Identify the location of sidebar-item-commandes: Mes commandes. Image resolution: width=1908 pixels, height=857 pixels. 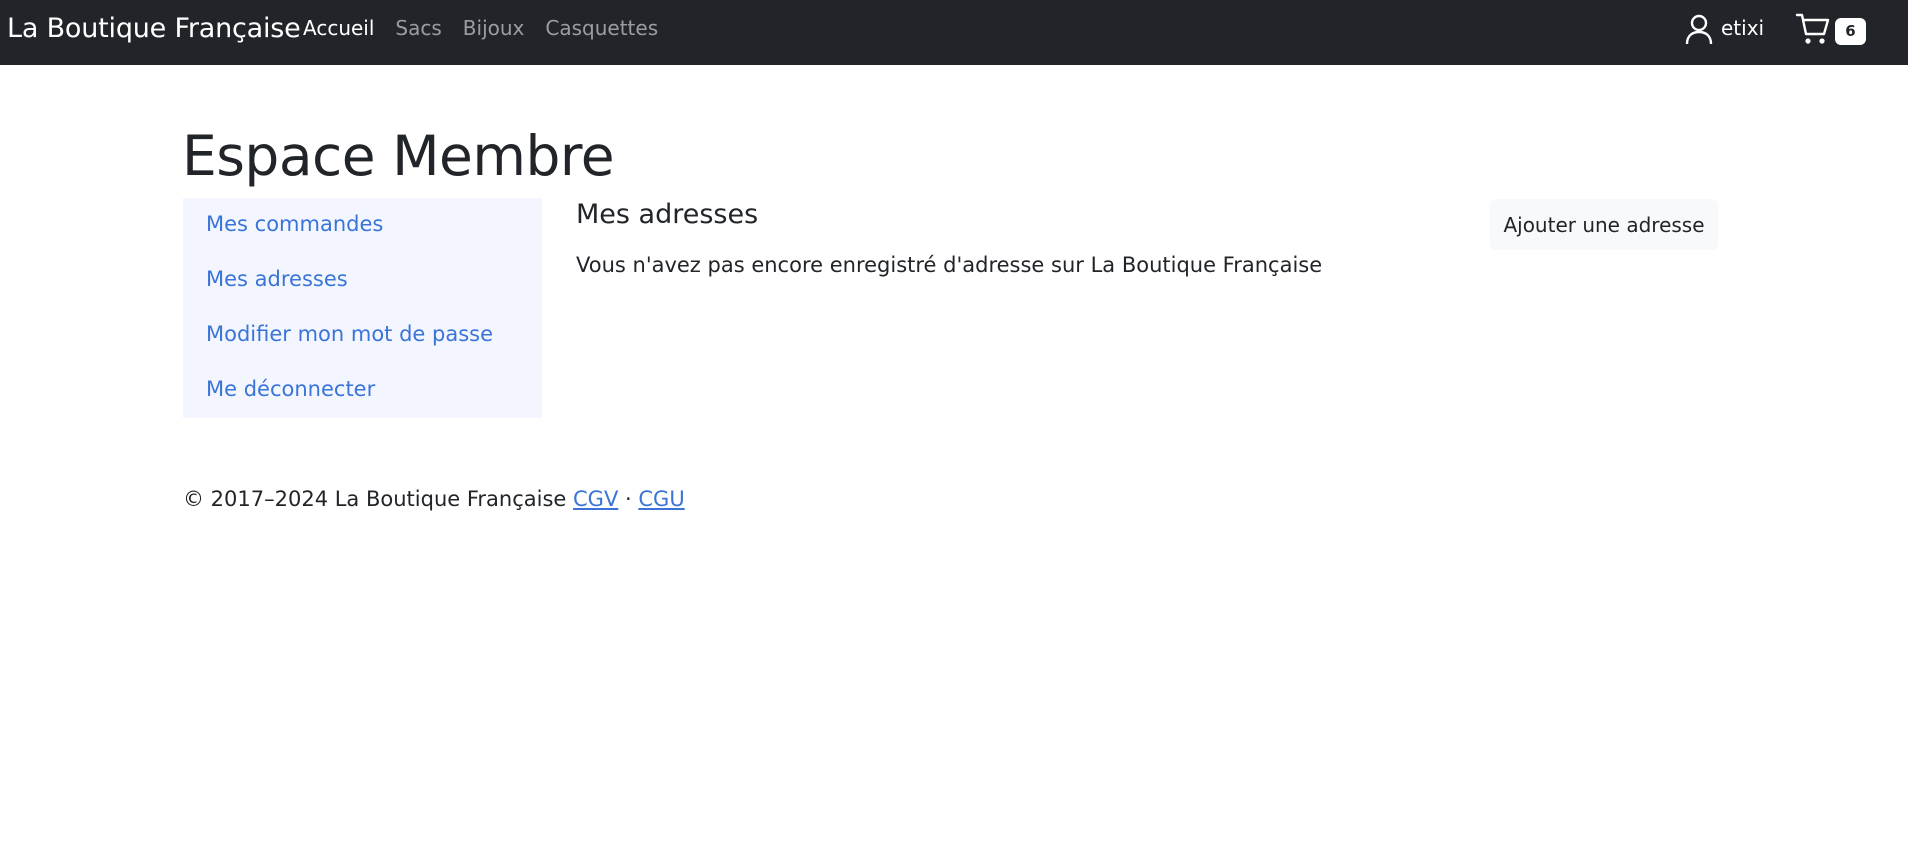
(362, 236).